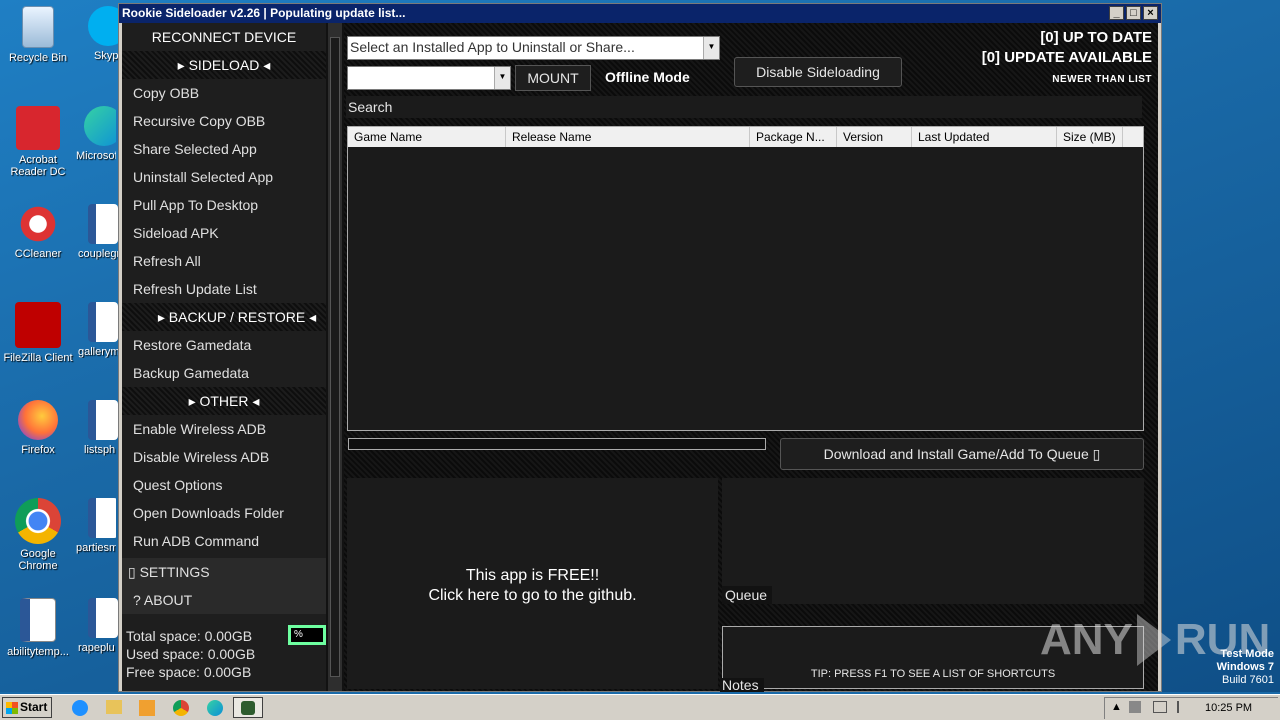 The image size is (1280, 720). I want to click on rookie-app-icon, so click(248, 708).